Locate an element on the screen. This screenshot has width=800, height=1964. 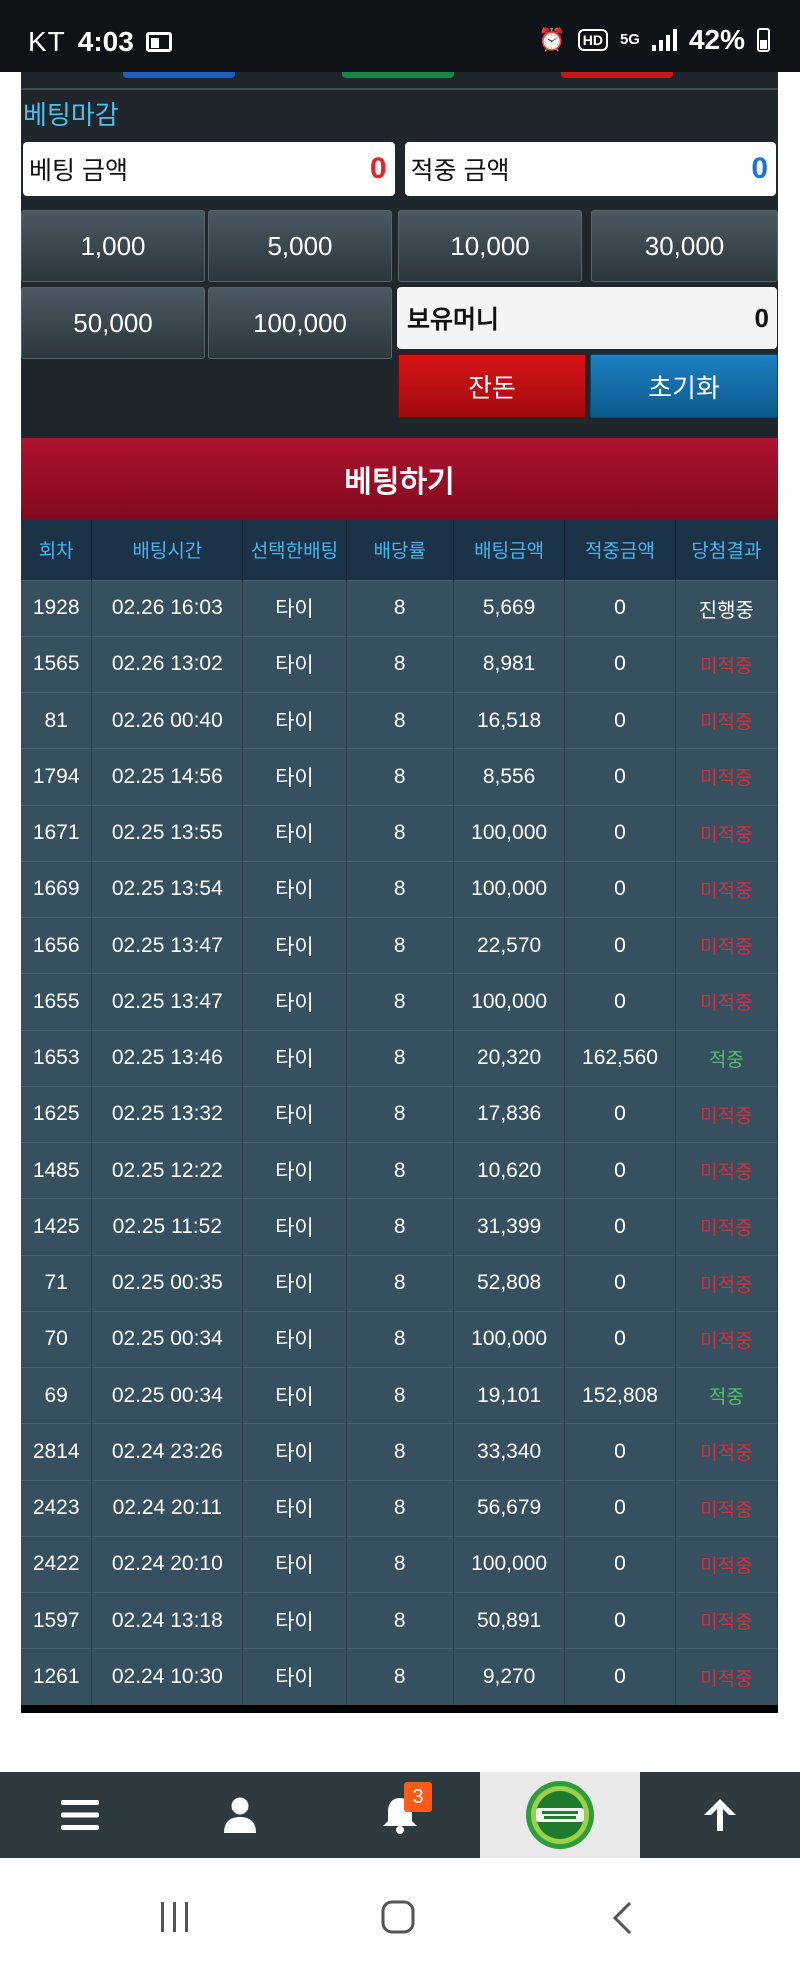
home-icon is located at coordinates (398, 1917).